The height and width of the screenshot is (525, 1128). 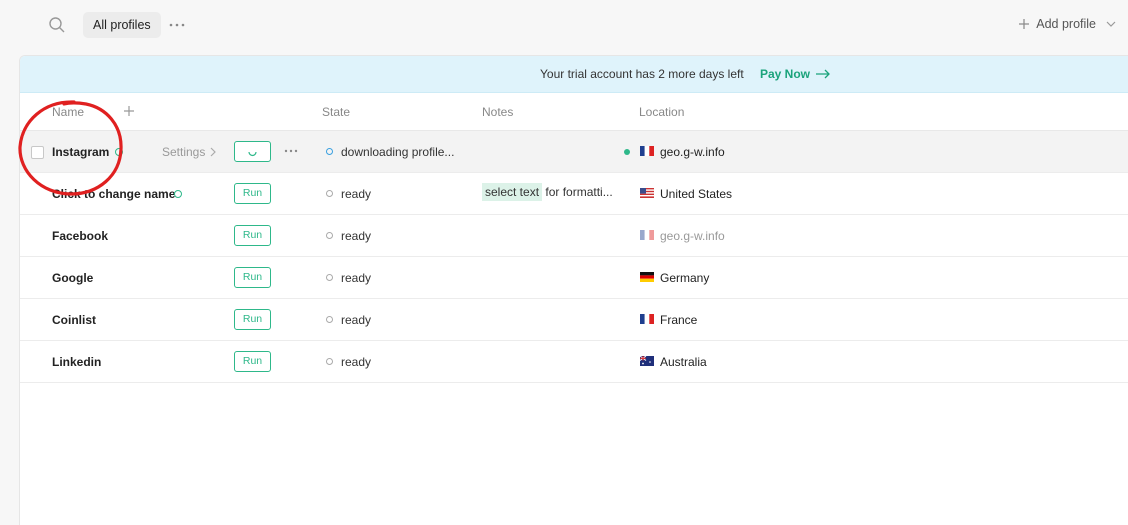 What do you see at coordinates (57, 25) in the screenshot?
I see `search-icon` at bounding box center [57, 25].